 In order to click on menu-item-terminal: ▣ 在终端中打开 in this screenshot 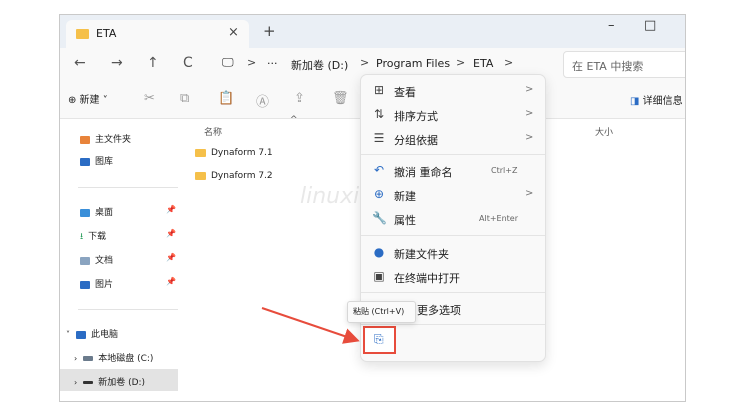, I will do `click(453, 277)`.